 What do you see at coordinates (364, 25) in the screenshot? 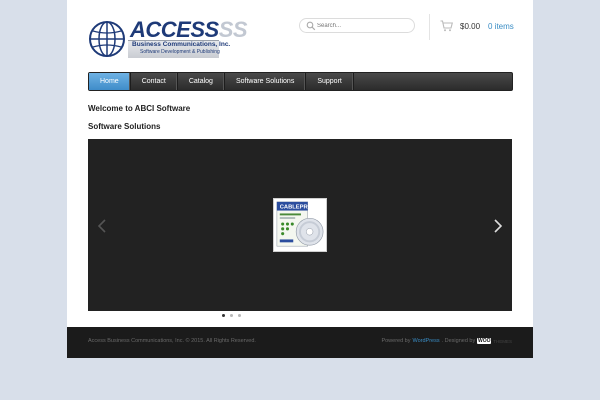
I see `search-input` at bounding box center [364, 25].